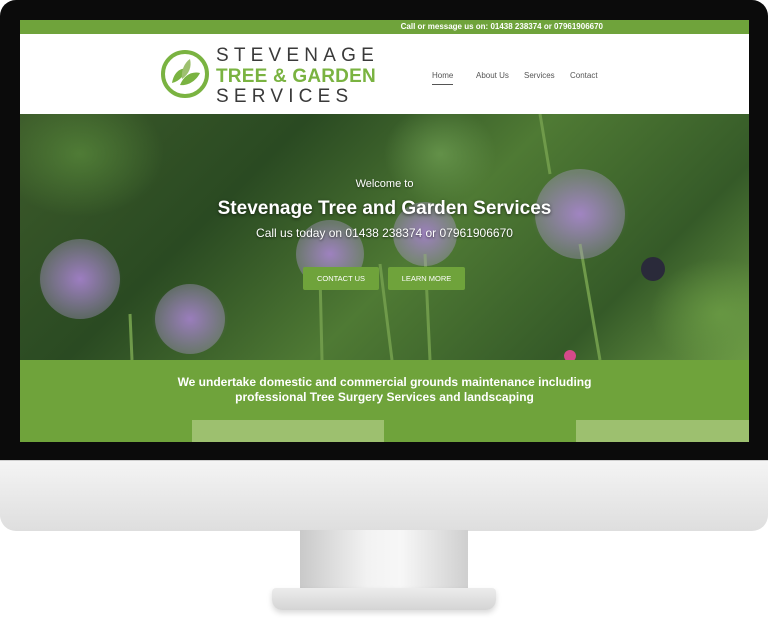 The height and width of the screenshot is (618, 768). Describe the element at coordinates (584, 77) in the screenshot. I see `nav-item-contact: Contact` at that location.